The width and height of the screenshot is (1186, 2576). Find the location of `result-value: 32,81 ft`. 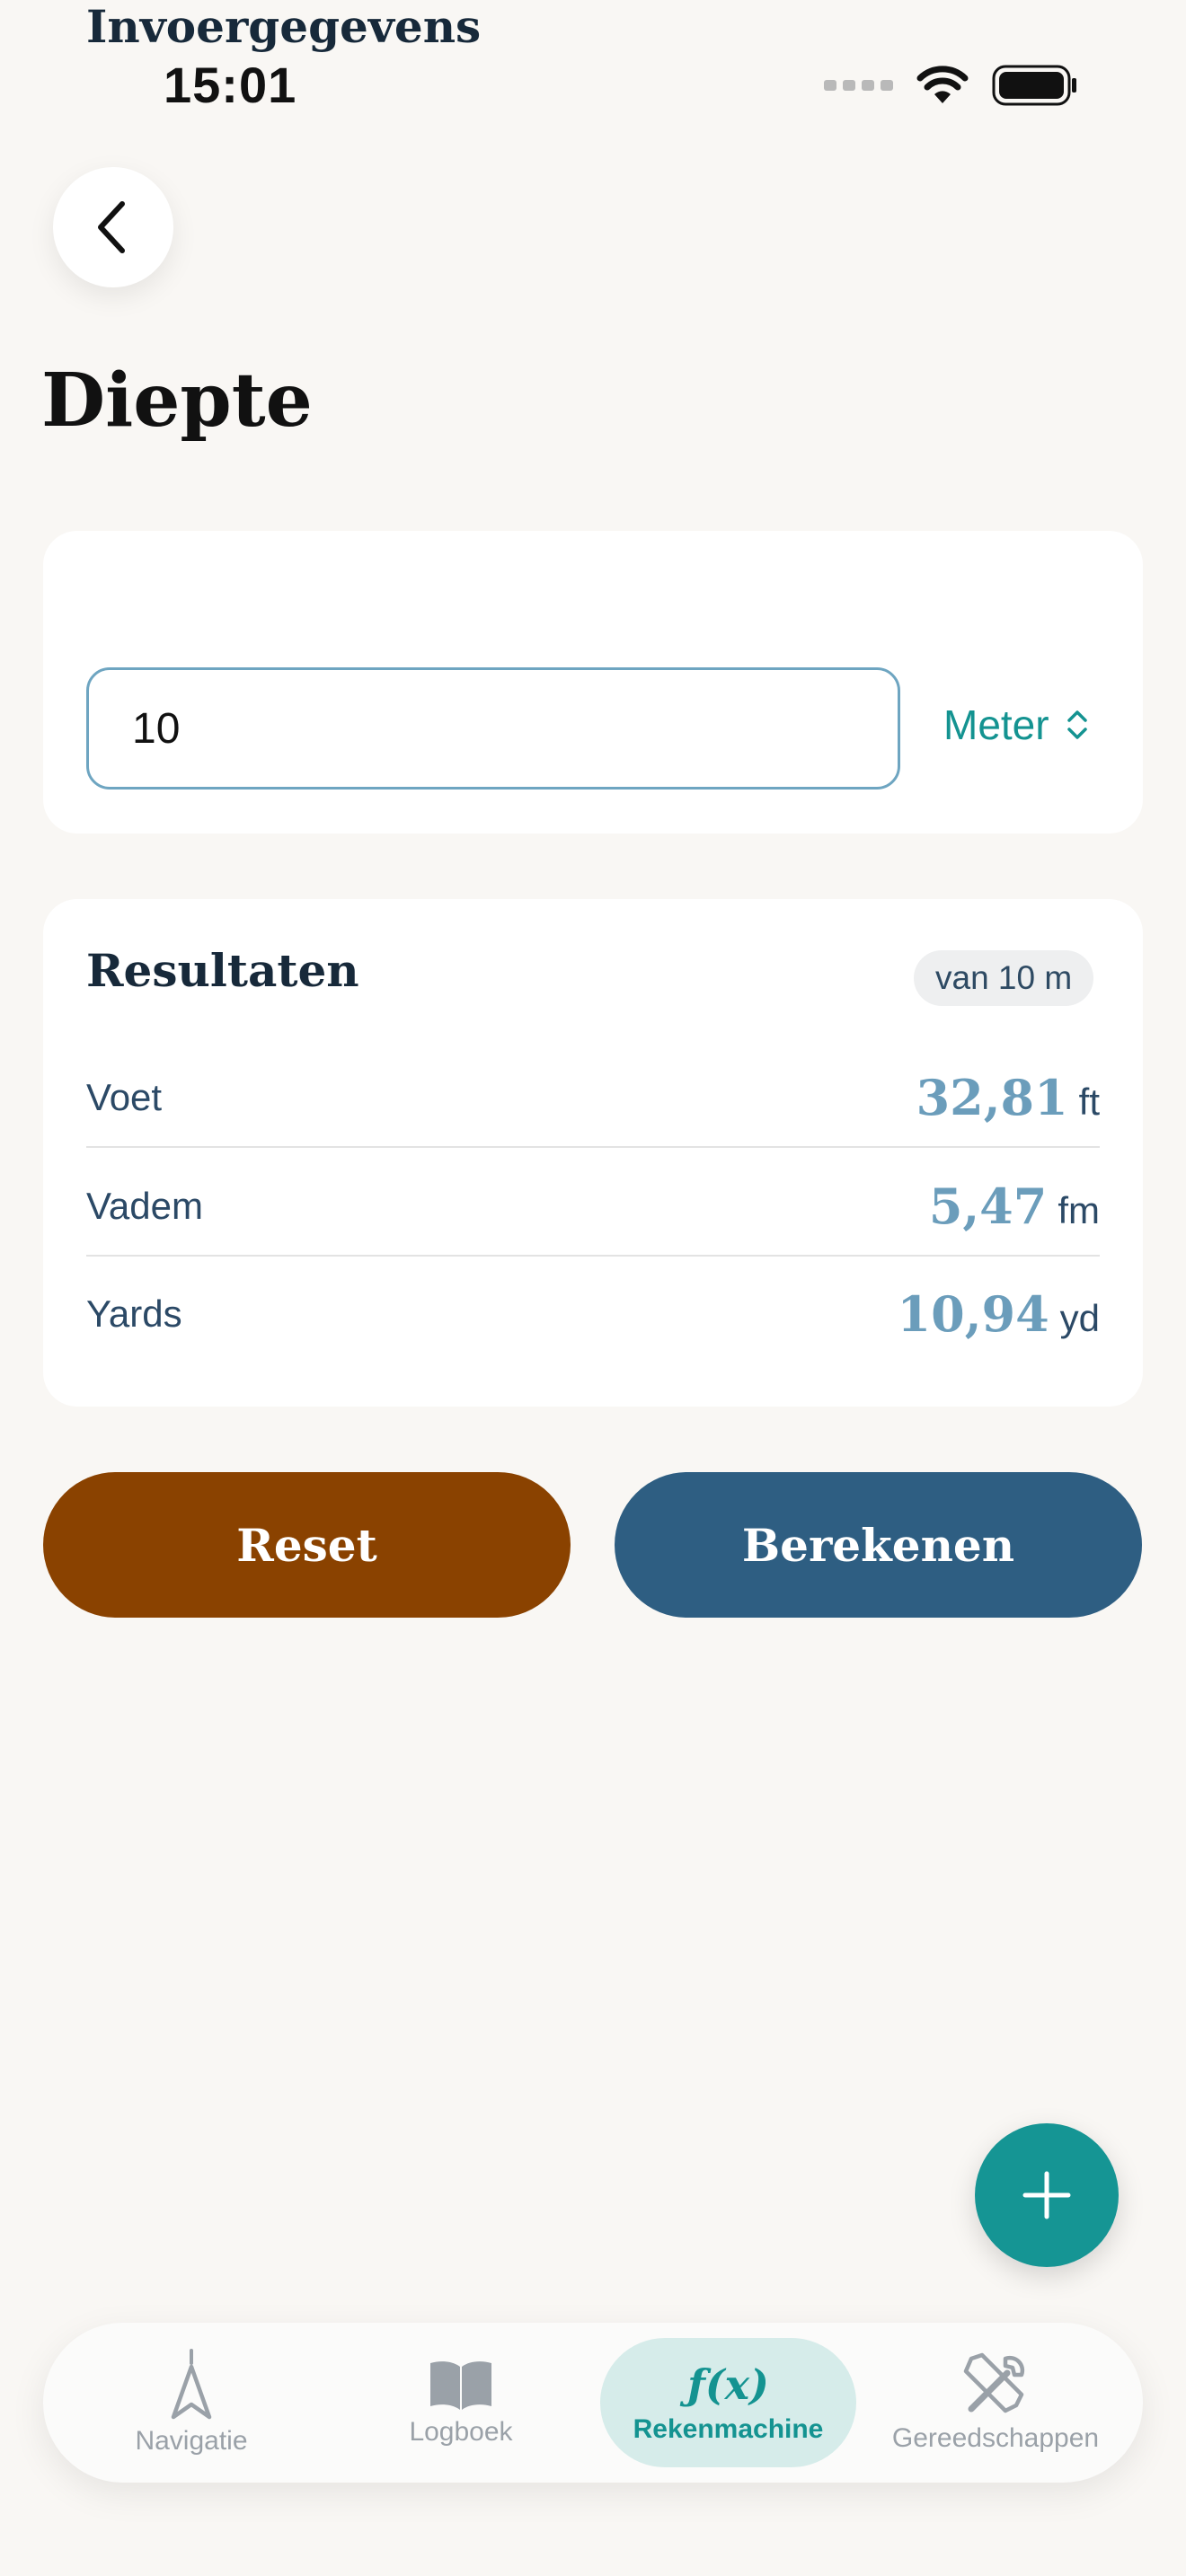

result-value: 32,81 ft is located at coordinates (1008, 1097).